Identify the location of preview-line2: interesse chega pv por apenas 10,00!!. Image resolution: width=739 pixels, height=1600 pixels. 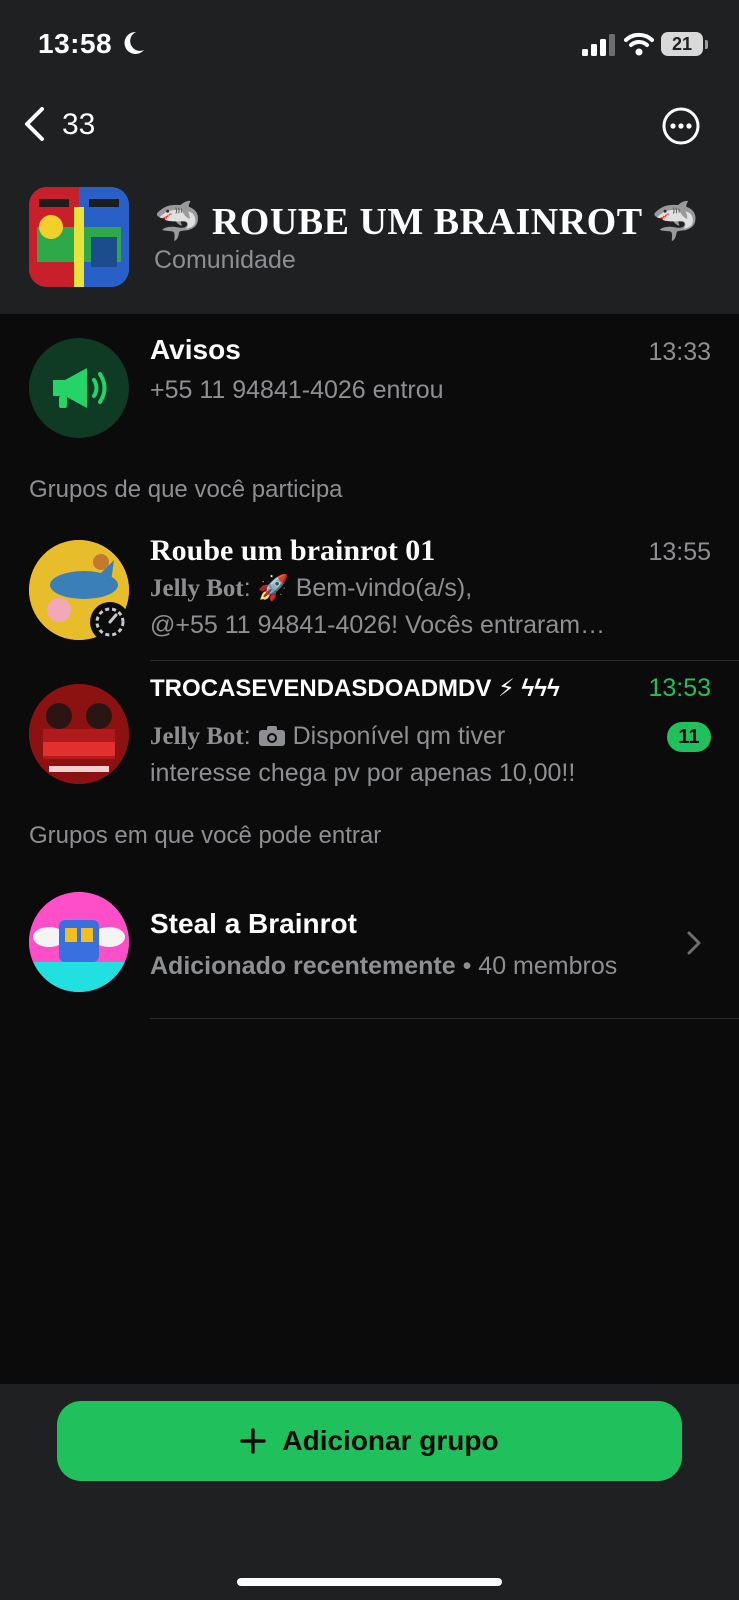
(363, 773).